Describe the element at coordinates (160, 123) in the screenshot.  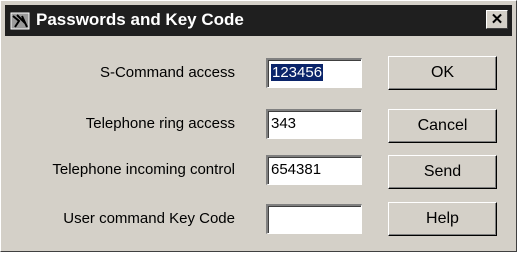
I see `telephone-ring-access-label: Telephone ring access` at that location.